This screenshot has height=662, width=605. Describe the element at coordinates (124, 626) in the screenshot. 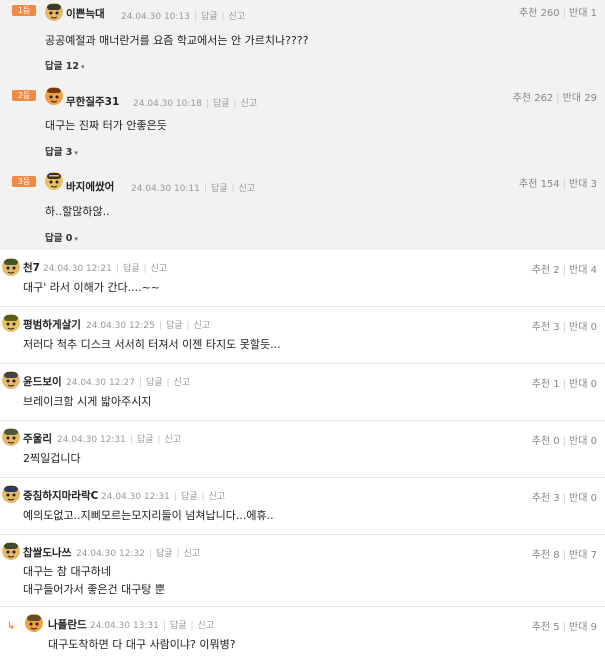

I see `comment-date: 24.04.30 13:31` at that location.